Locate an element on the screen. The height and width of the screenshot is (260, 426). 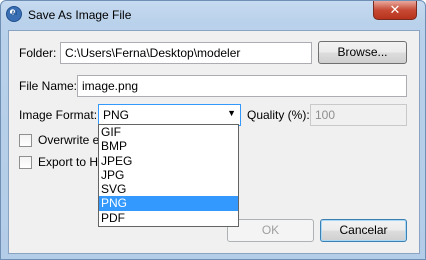
format-option-png: PNG is located at coordinates (168, 203).